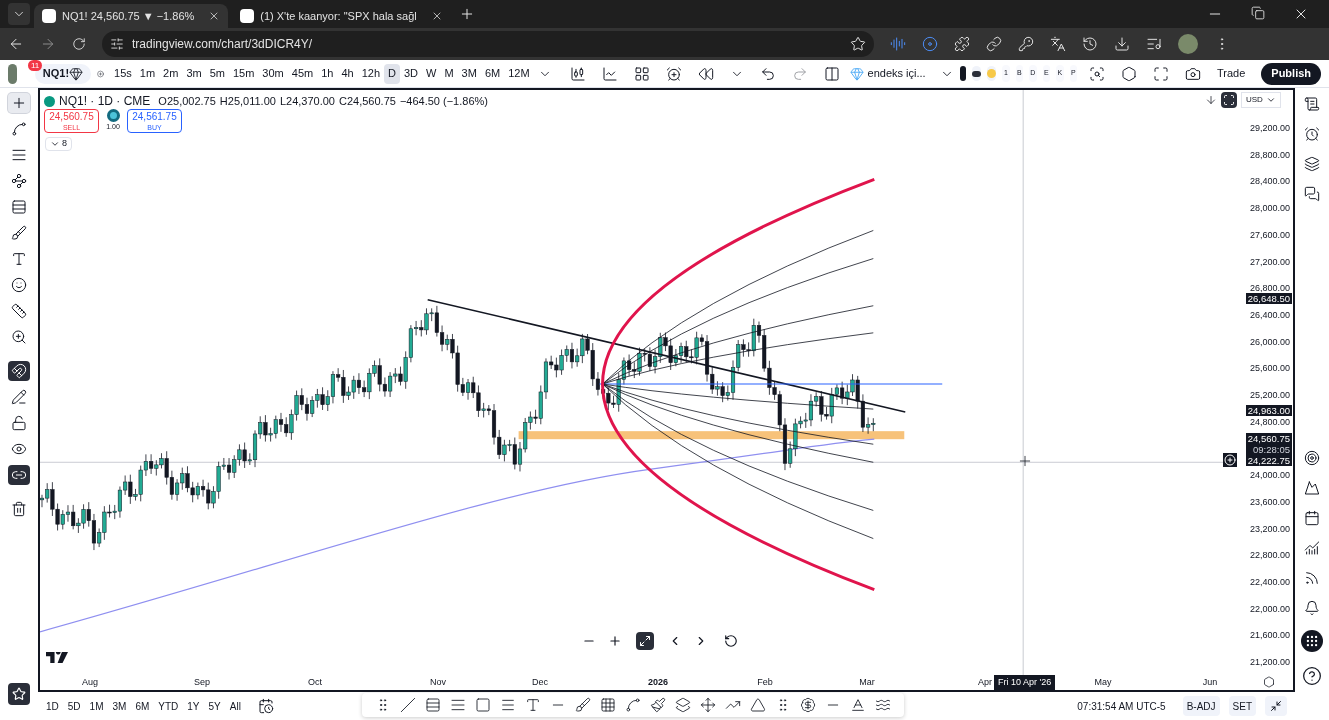 Image resolution: width=1329 pixels, height=720 pixels. Describe the element at coordinates (142, 706) in the screenshot. I see `range-button: 6M` at that location.